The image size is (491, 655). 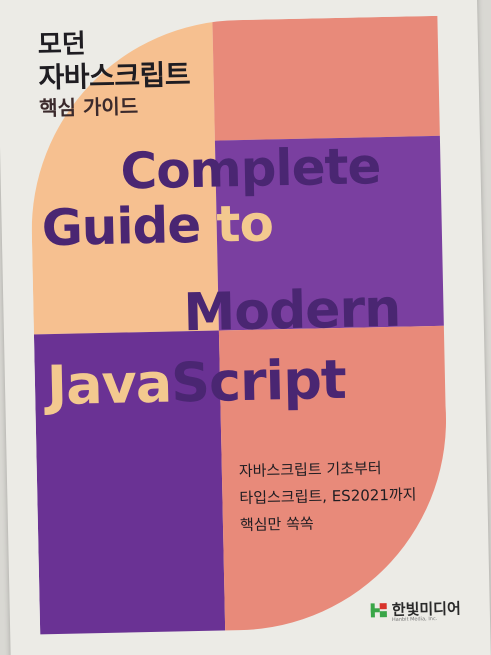 I want to click on title-en-to: to, so click(x=244, y=224).